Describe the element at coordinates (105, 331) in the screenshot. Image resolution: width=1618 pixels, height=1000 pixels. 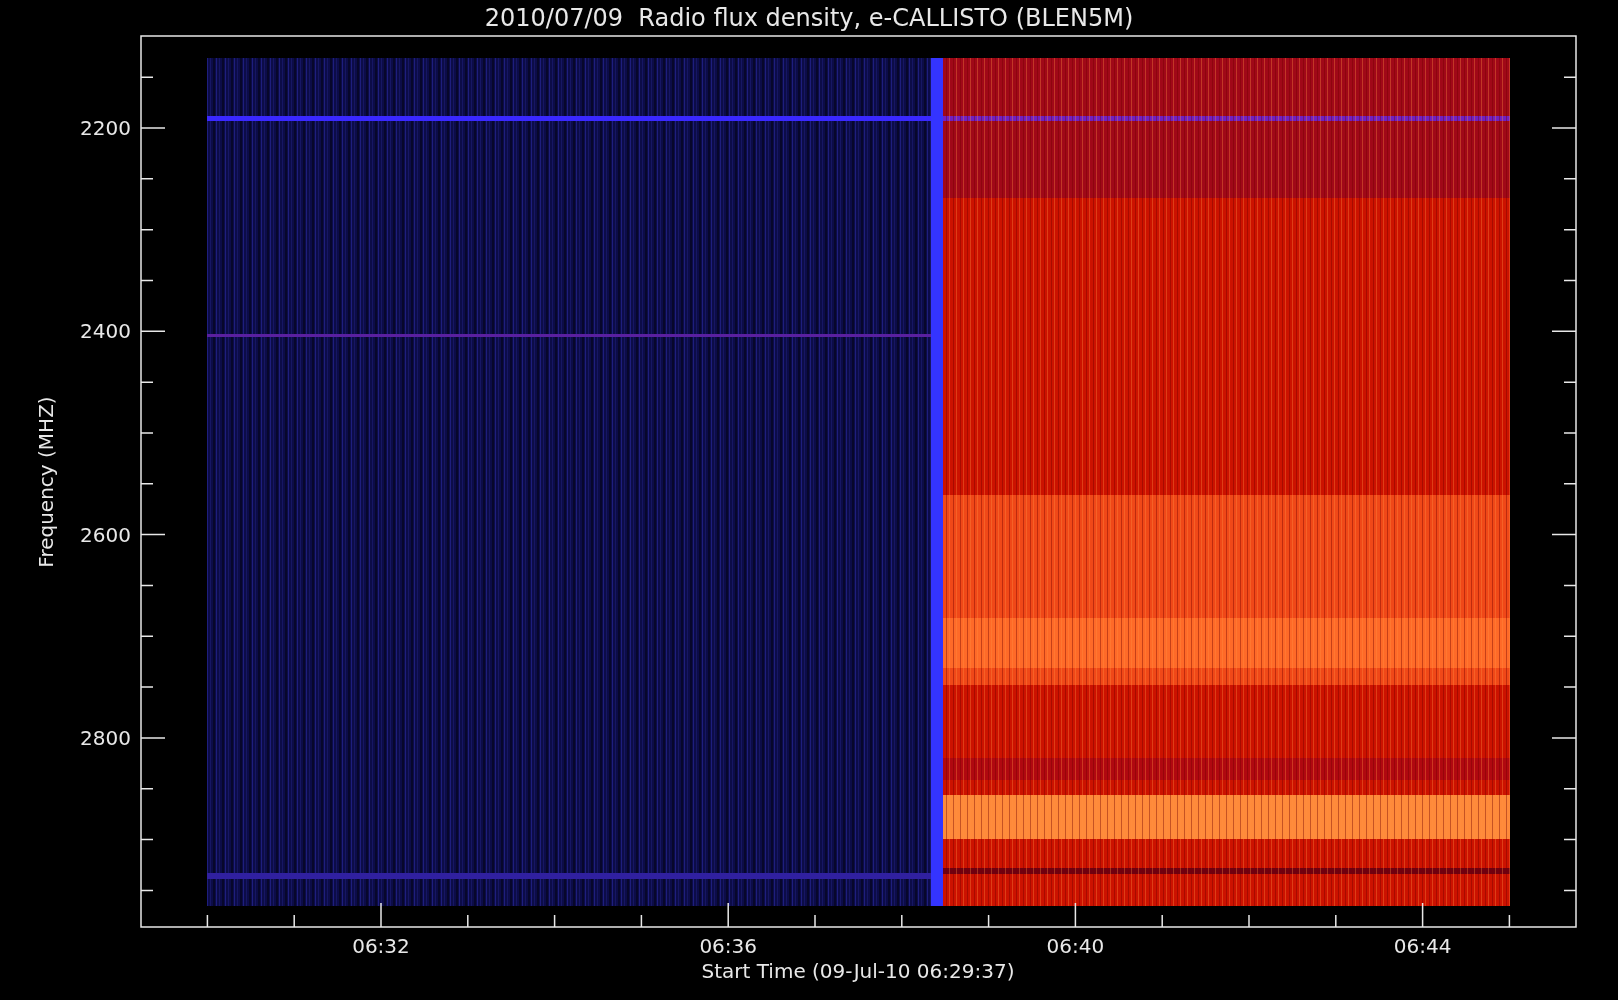
I see `y-tick-label: 2400` at that location.